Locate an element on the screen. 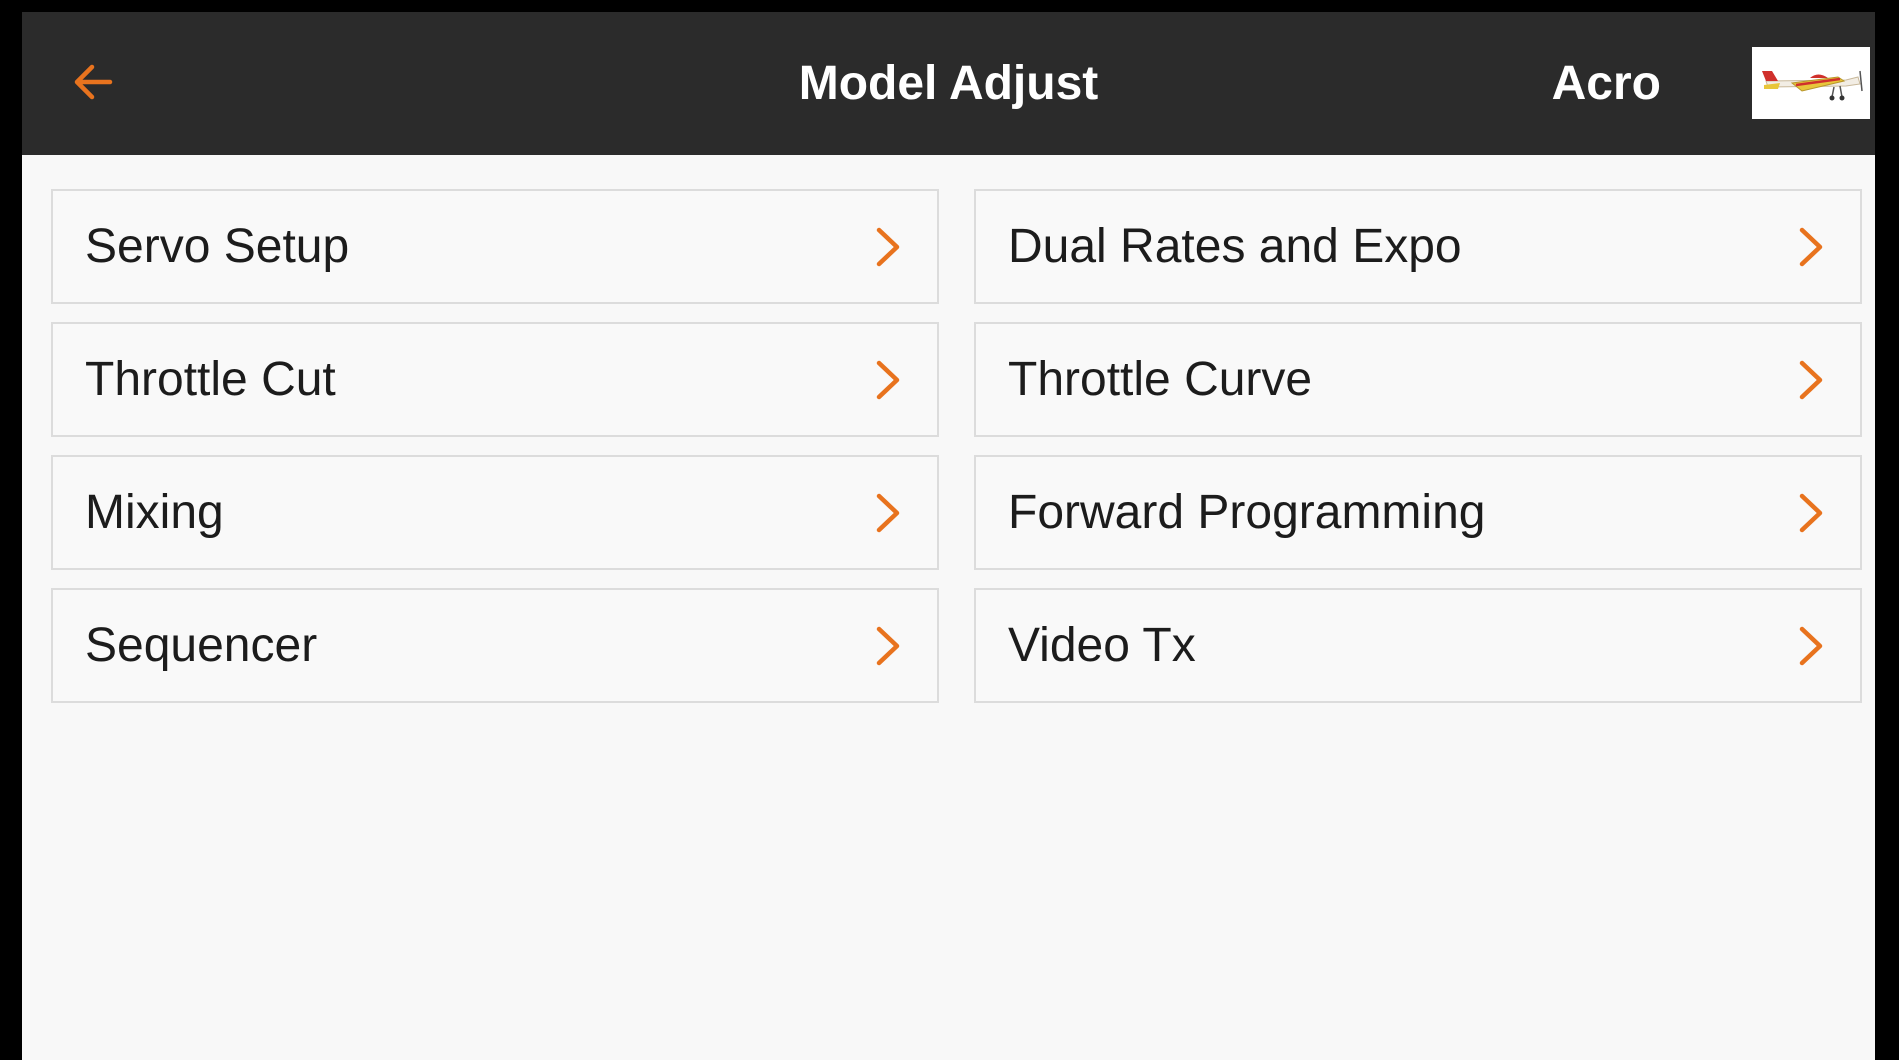  model-name: Acro is located at coordinates (1606, 83).